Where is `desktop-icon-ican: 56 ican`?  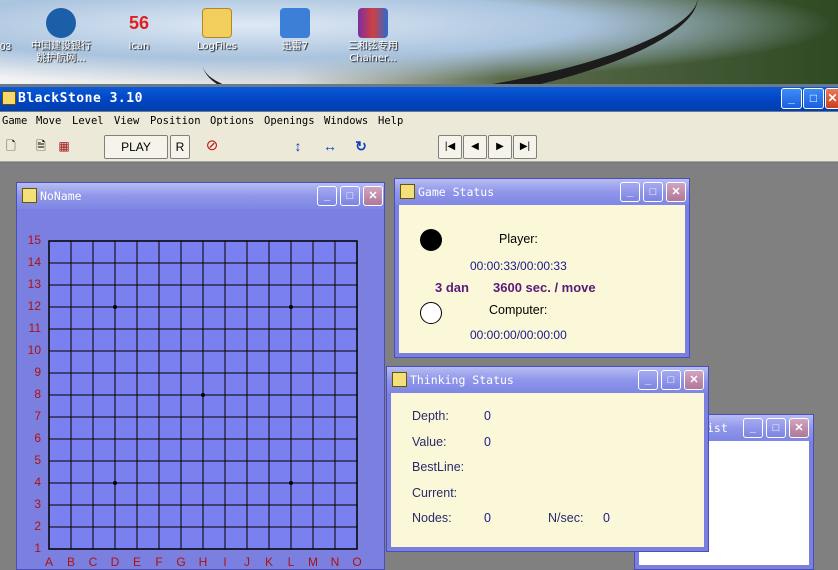 desktop-icon-ican: 56 ican is located at coordinates (139, 30).